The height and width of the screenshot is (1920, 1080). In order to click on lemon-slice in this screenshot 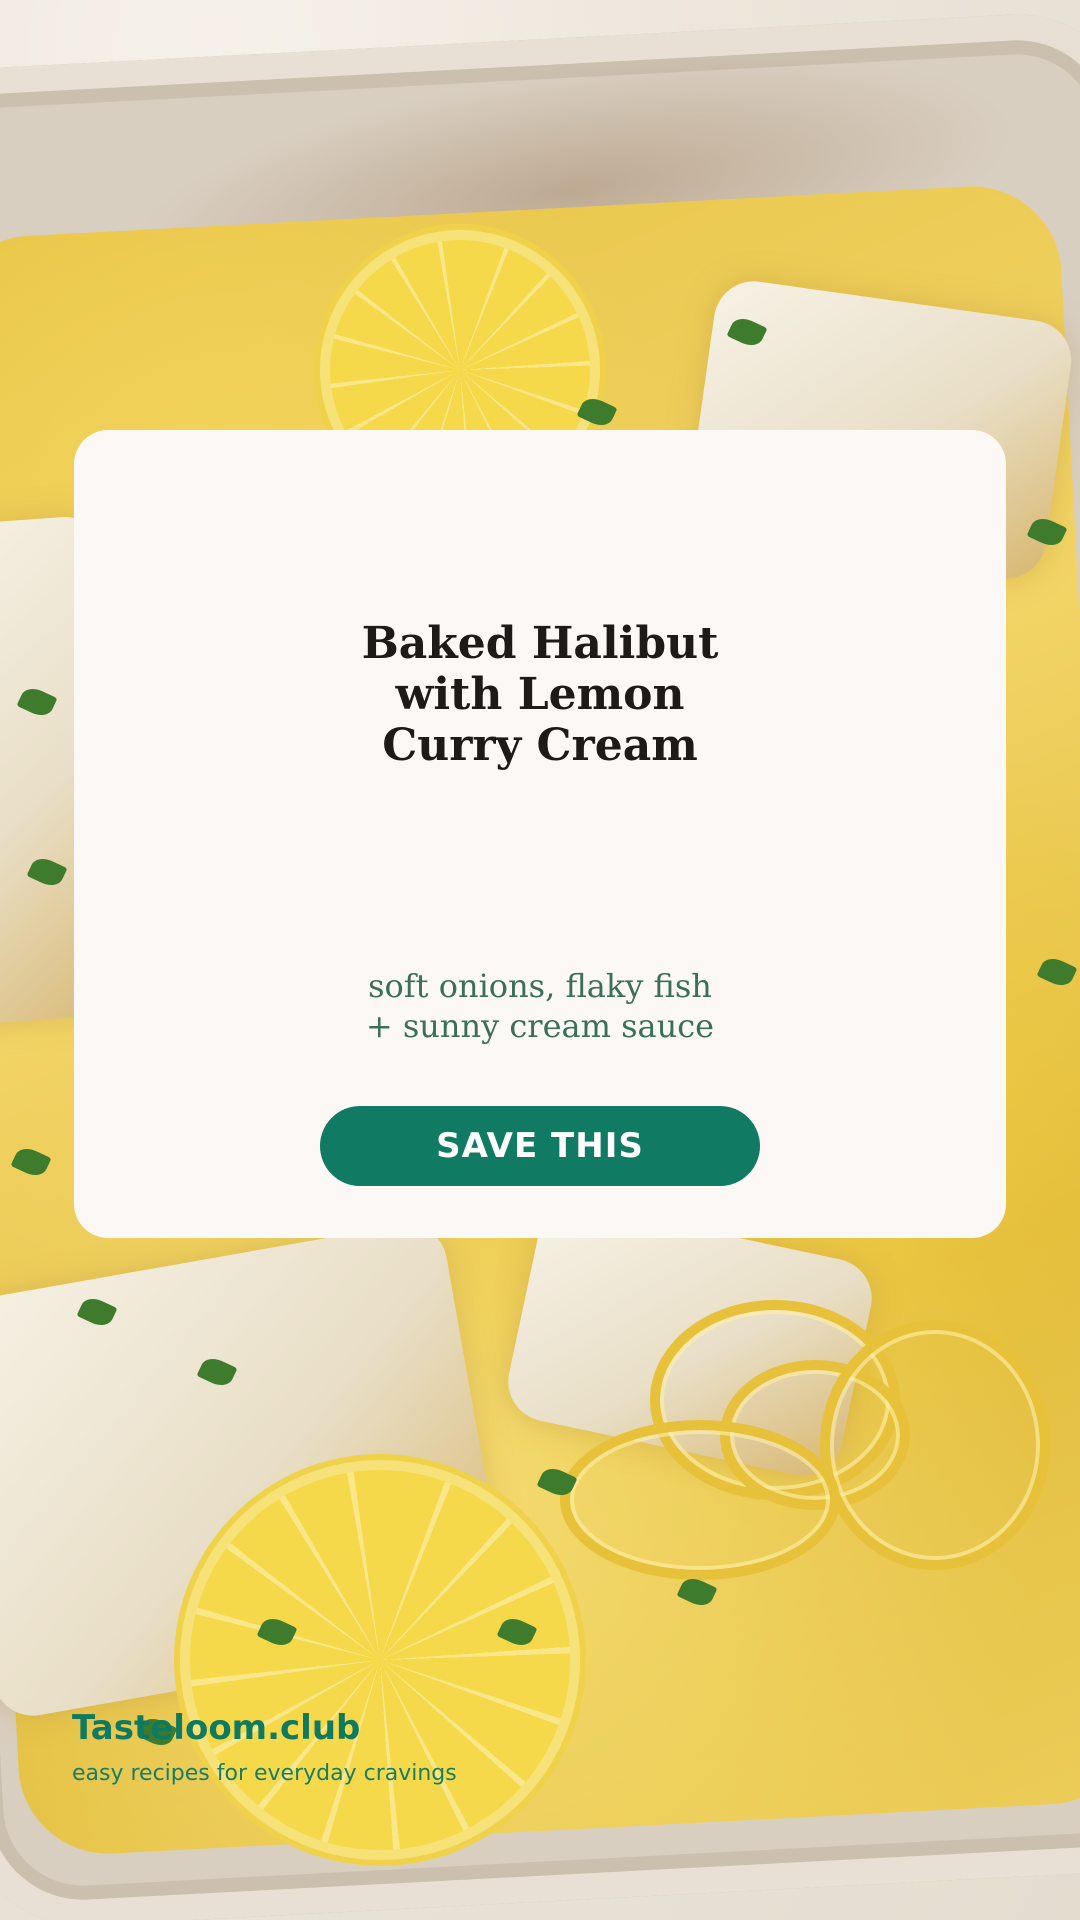, I will do `click(380, 1660)`.